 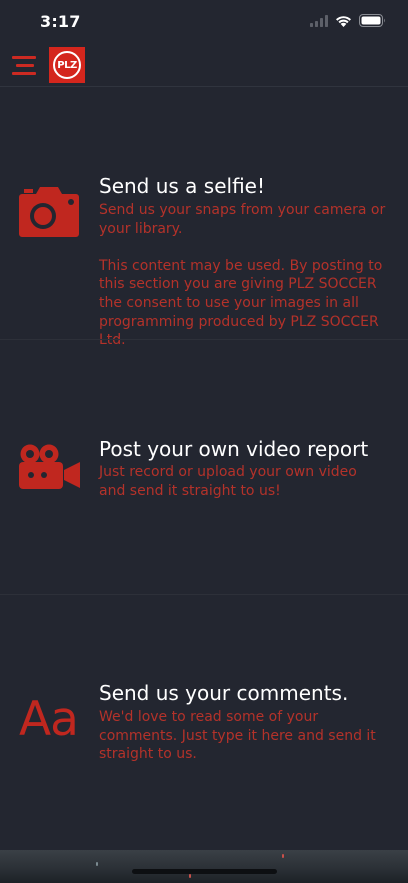 What do you see at coordinates (49, 719) in the screenshot?
I see `text-aa-icon: Aa` at bounding box center [49, 719].